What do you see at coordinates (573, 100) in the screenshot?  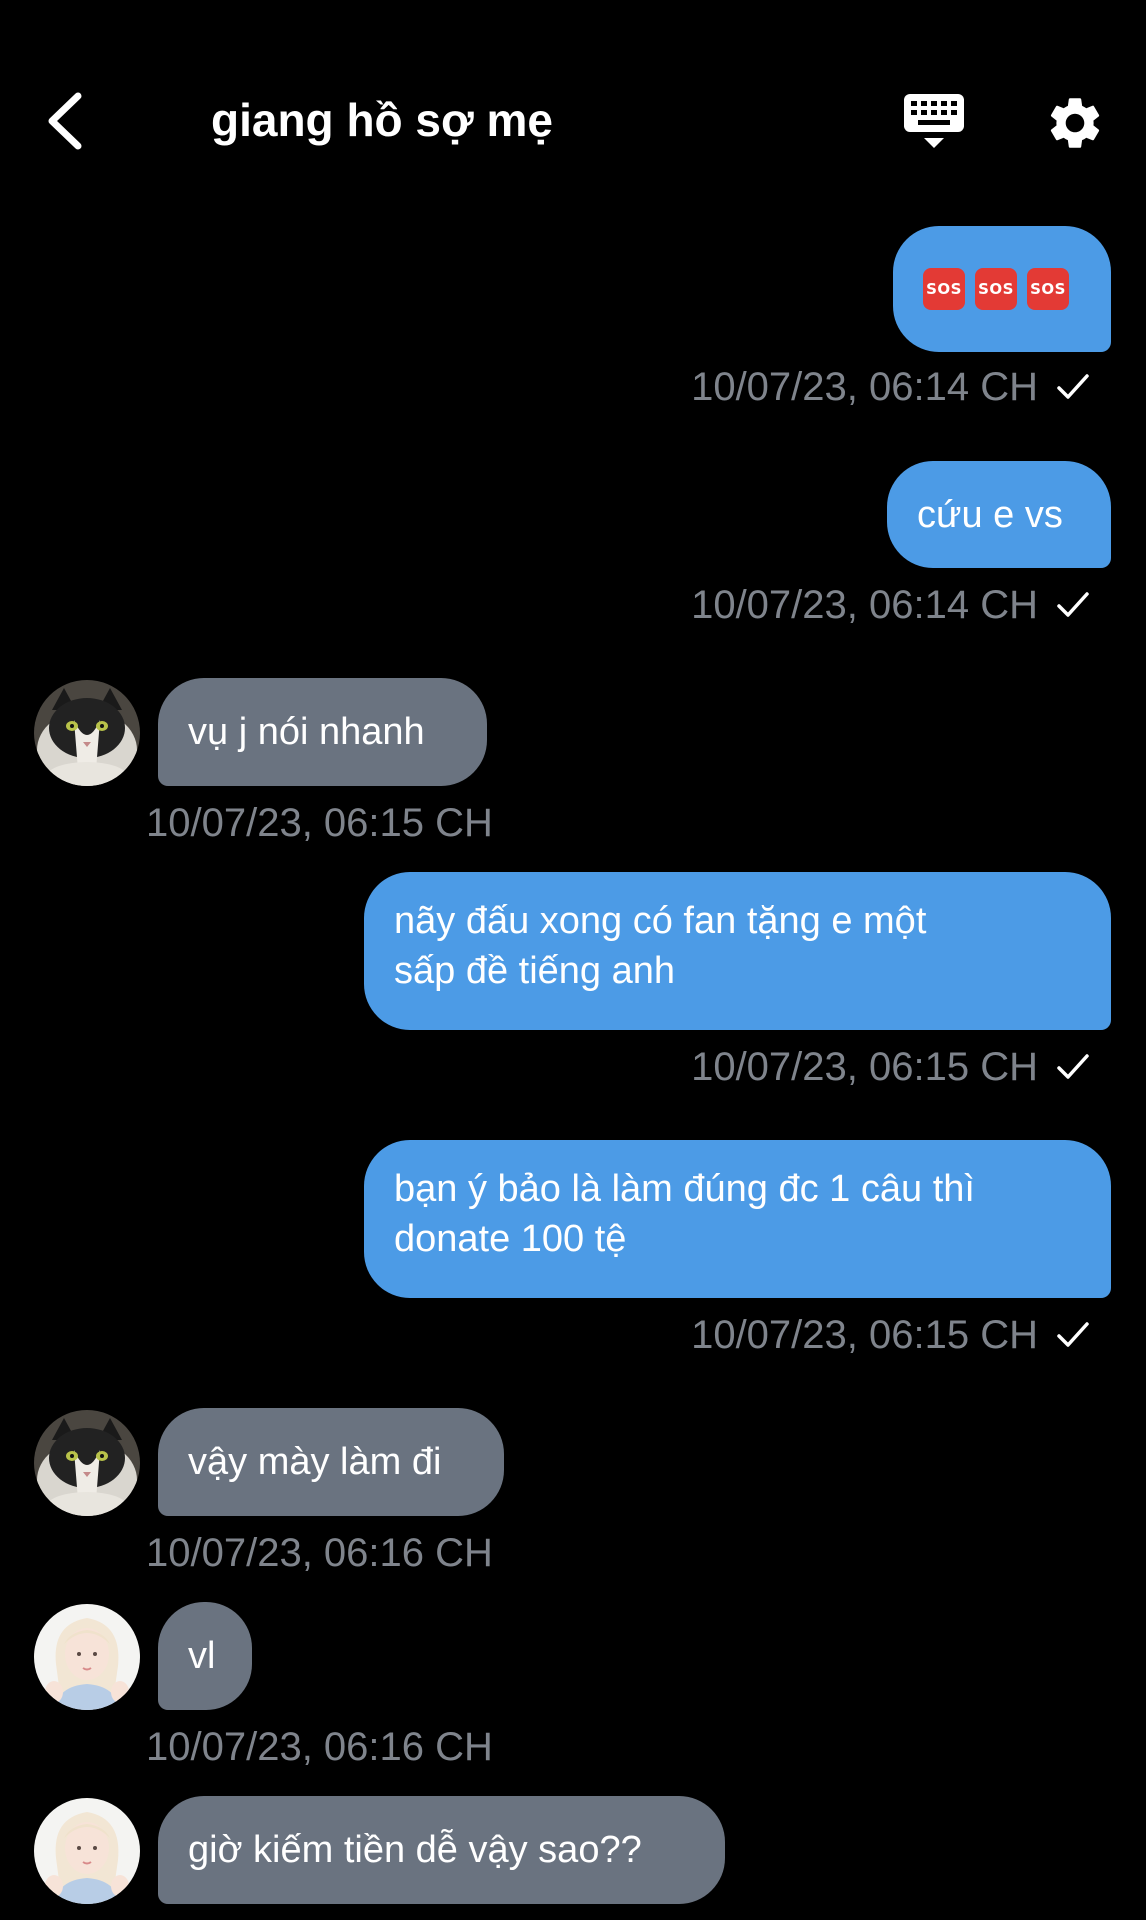 I see `chat-header: giang hồ sợ mẹ` at bounding box center [573, 100].